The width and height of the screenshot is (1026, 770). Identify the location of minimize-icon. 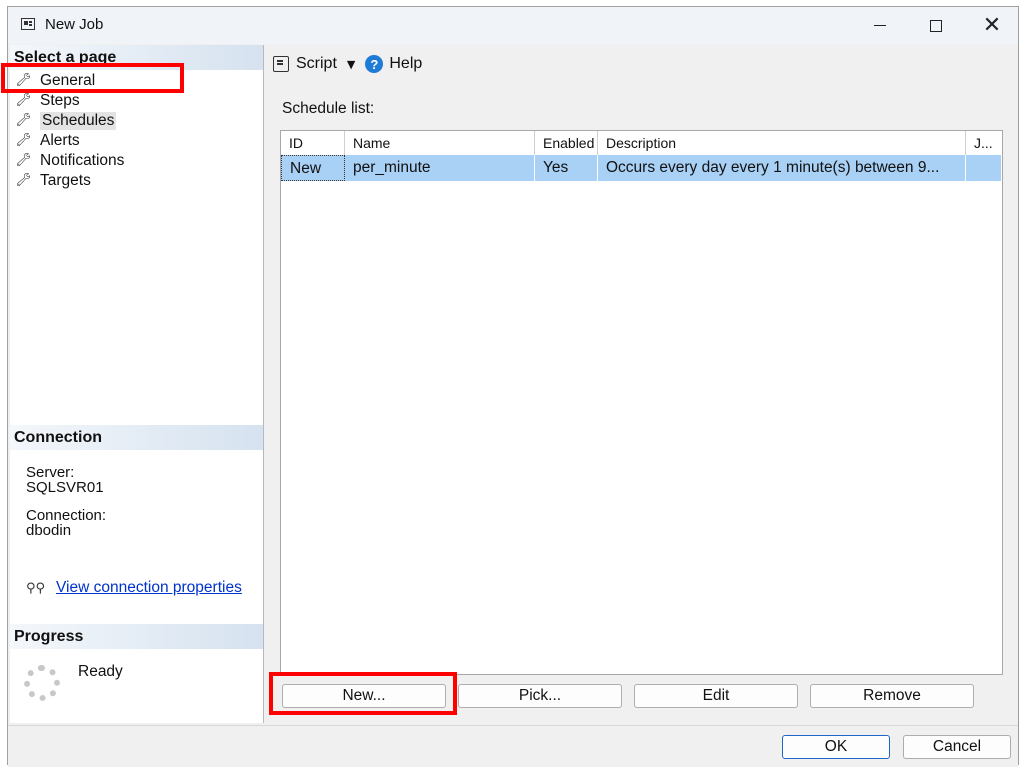
(880, 25).